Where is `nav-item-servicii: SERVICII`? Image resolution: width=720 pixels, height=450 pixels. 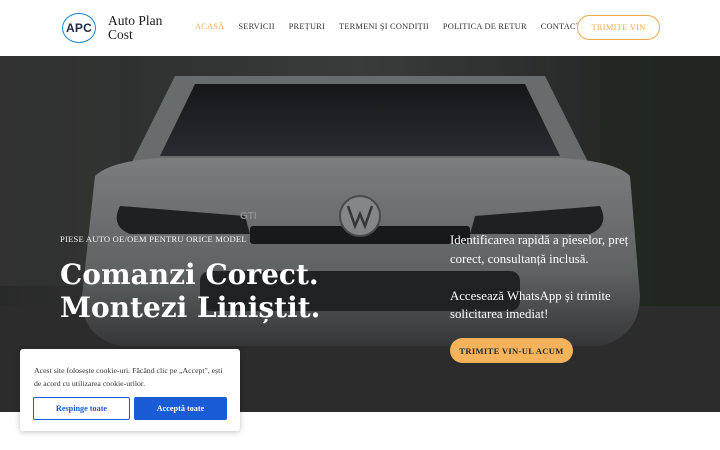
nav-item-servicii: SERVICII is located at coordinates (256, 26).